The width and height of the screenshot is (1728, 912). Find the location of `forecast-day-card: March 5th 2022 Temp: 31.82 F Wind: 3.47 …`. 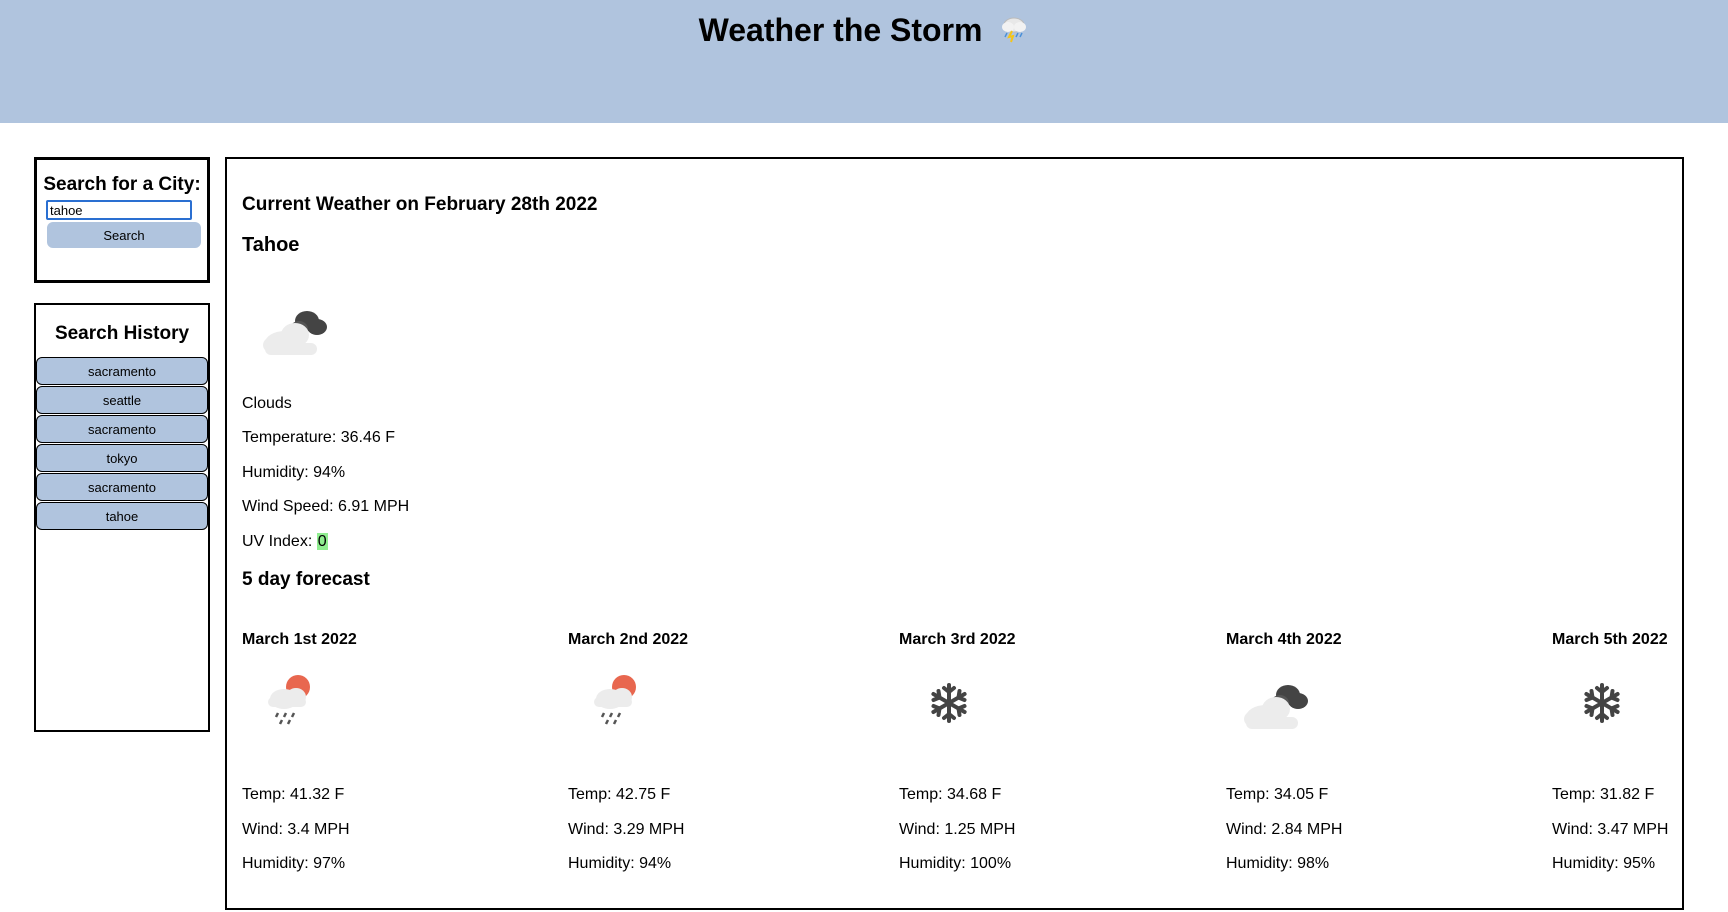

forecast-day-card: March 5th 2022 Temp: 31.82 F Wind: 3.47 … is located at coordinates (1614, 751).